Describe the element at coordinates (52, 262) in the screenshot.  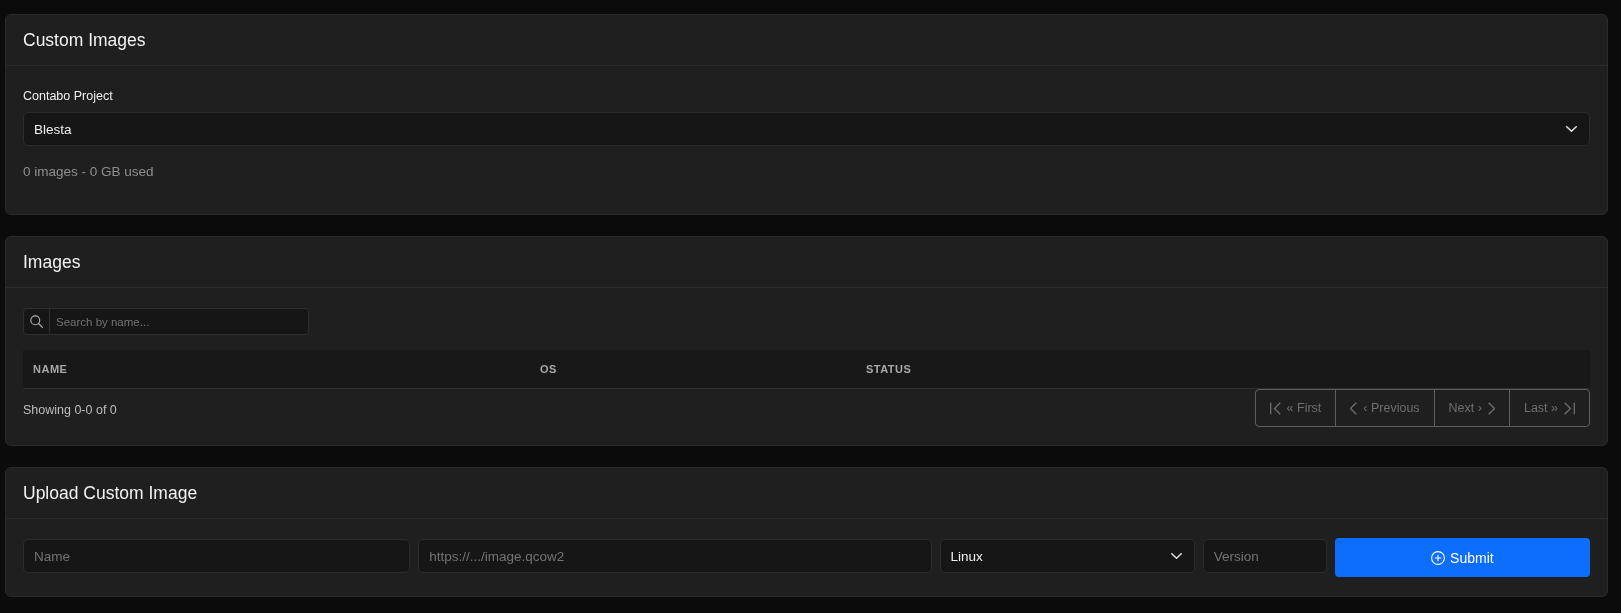
I see `card-title: Images` at that location.